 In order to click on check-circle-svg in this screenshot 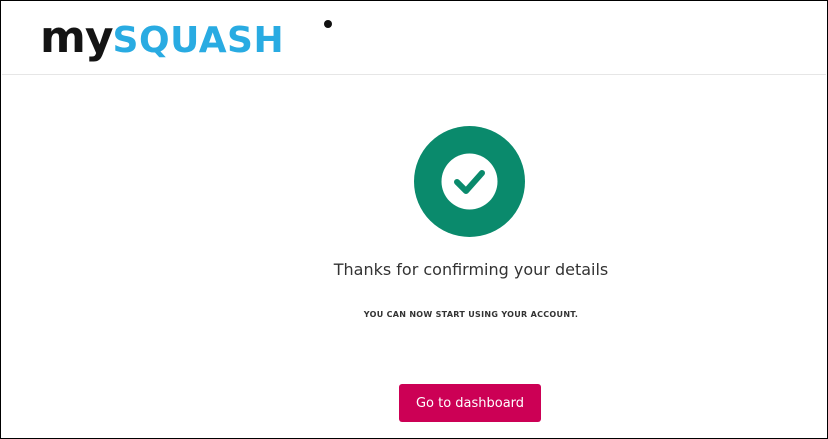, I will do `click(469, 181)`.